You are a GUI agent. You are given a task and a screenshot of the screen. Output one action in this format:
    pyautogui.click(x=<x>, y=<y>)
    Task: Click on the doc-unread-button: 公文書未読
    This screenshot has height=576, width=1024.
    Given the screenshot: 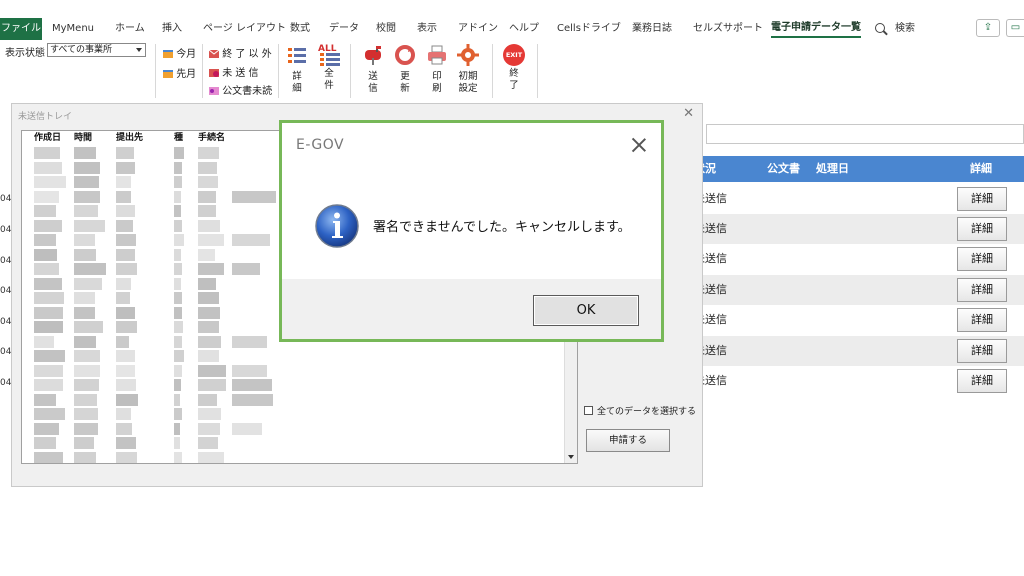 What is the action you would take?
    pyautogui.click(x=240, y=89)
    